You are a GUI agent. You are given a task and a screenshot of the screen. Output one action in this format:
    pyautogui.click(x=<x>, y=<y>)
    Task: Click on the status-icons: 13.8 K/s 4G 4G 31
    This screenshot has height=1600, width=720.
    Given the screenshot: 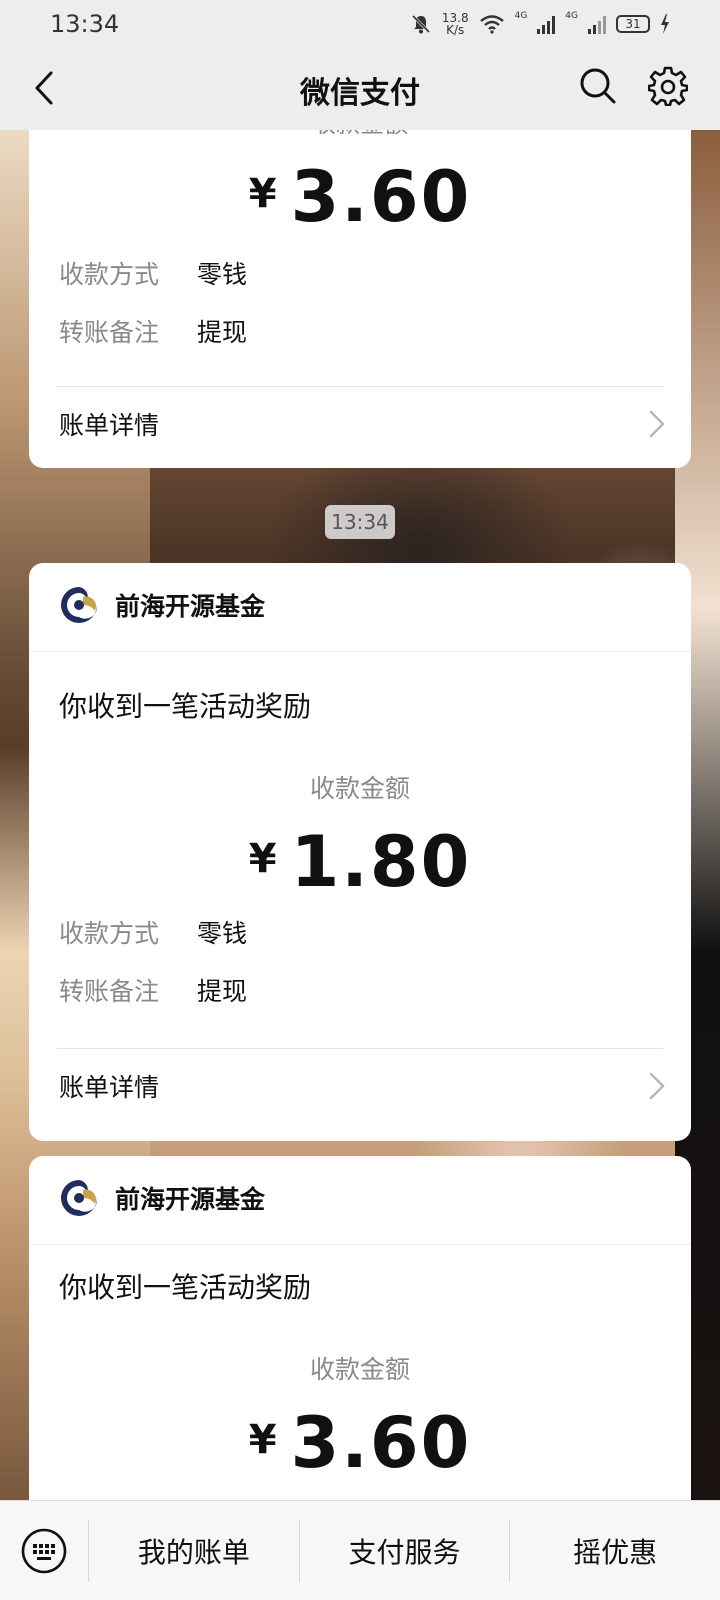 What is the action you would take?
    pyautogui.click(x=540, y=23)
    